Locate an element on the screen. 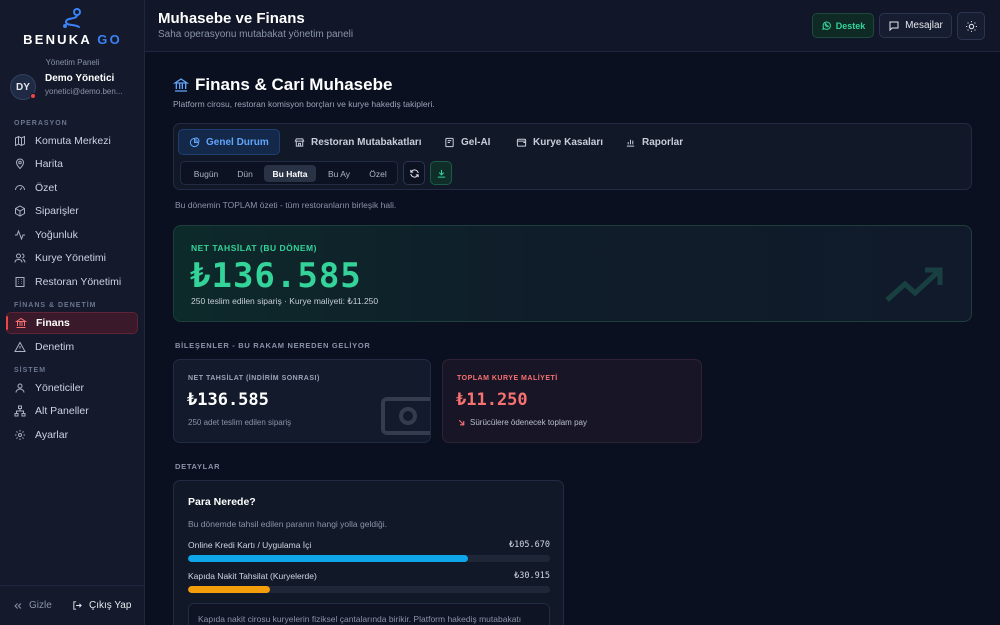  tab-label: Genel Durum is located at coordinates (237, 142).